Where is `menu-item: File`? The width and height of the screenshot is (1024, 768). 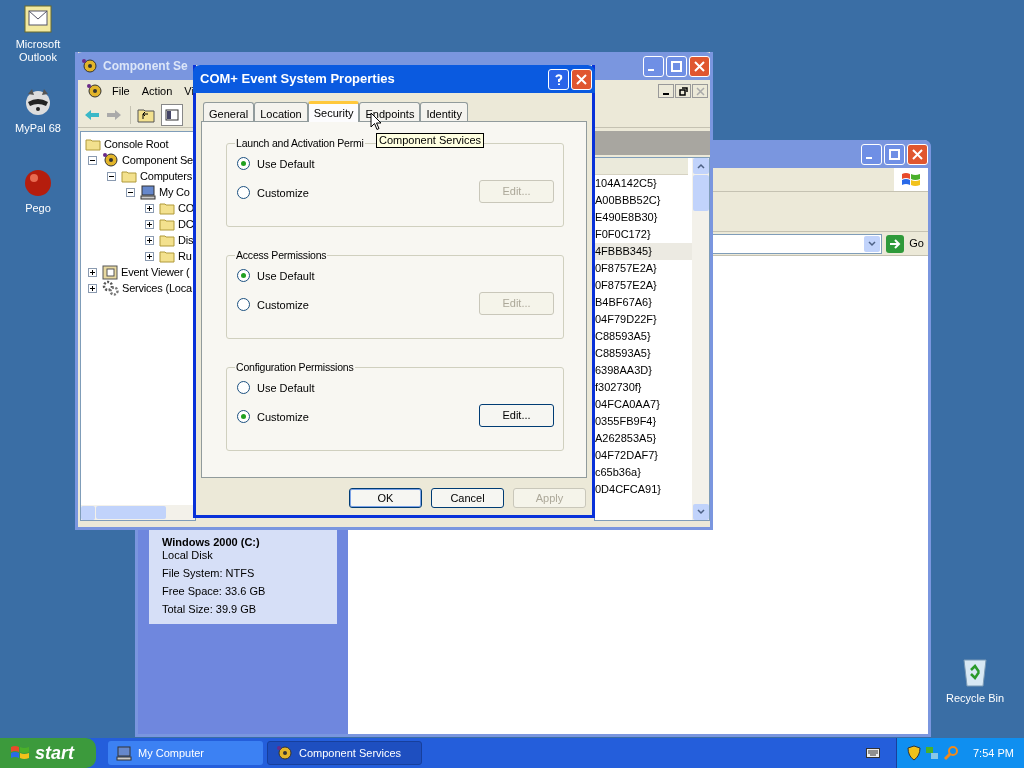 menu-item: File is located at coordinates (121, 91).